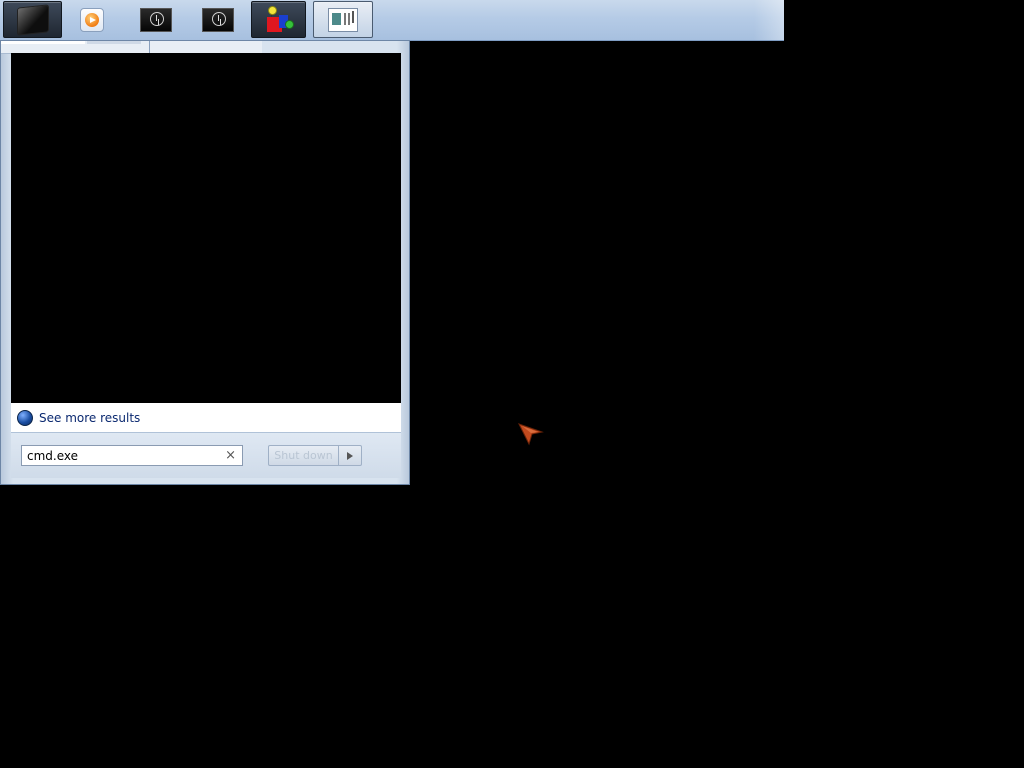  Describe the element at coordinates (230, 455) in the screenshot. I see `clear-icon: ×` at that location.